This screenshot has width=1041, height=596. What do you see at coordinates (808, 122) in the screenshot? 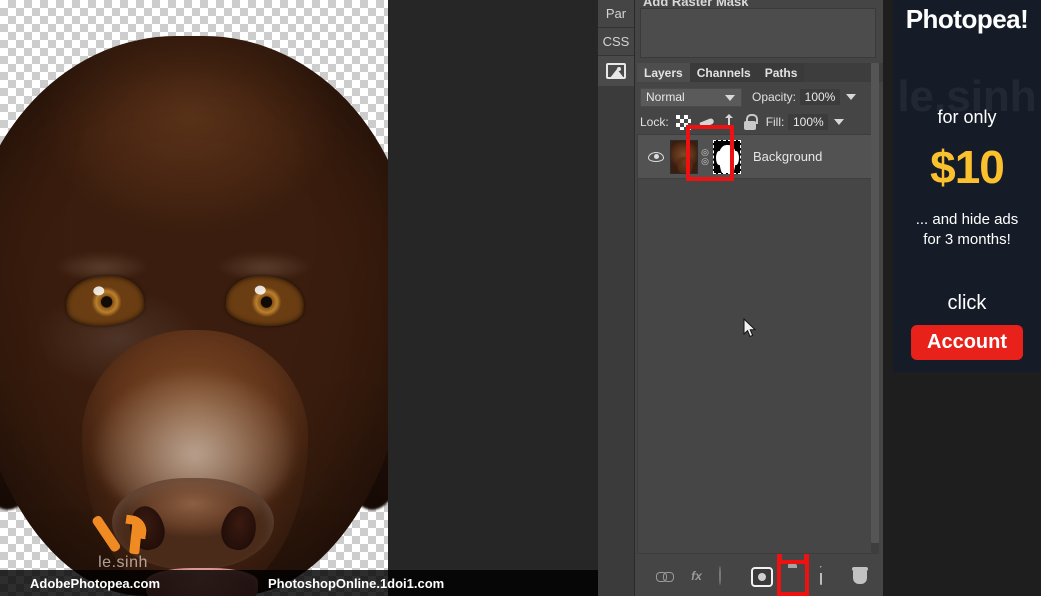
I see `fill-input: 100%` at bounding box center [808, 122].